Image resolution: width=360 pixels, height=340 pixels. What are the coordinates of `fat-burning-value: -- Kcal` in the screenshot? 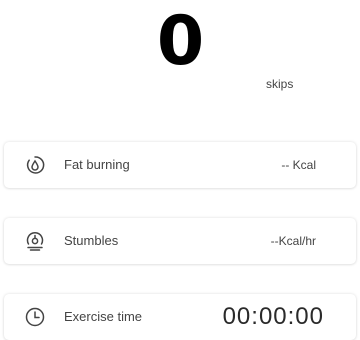 It's located at (298, 165).